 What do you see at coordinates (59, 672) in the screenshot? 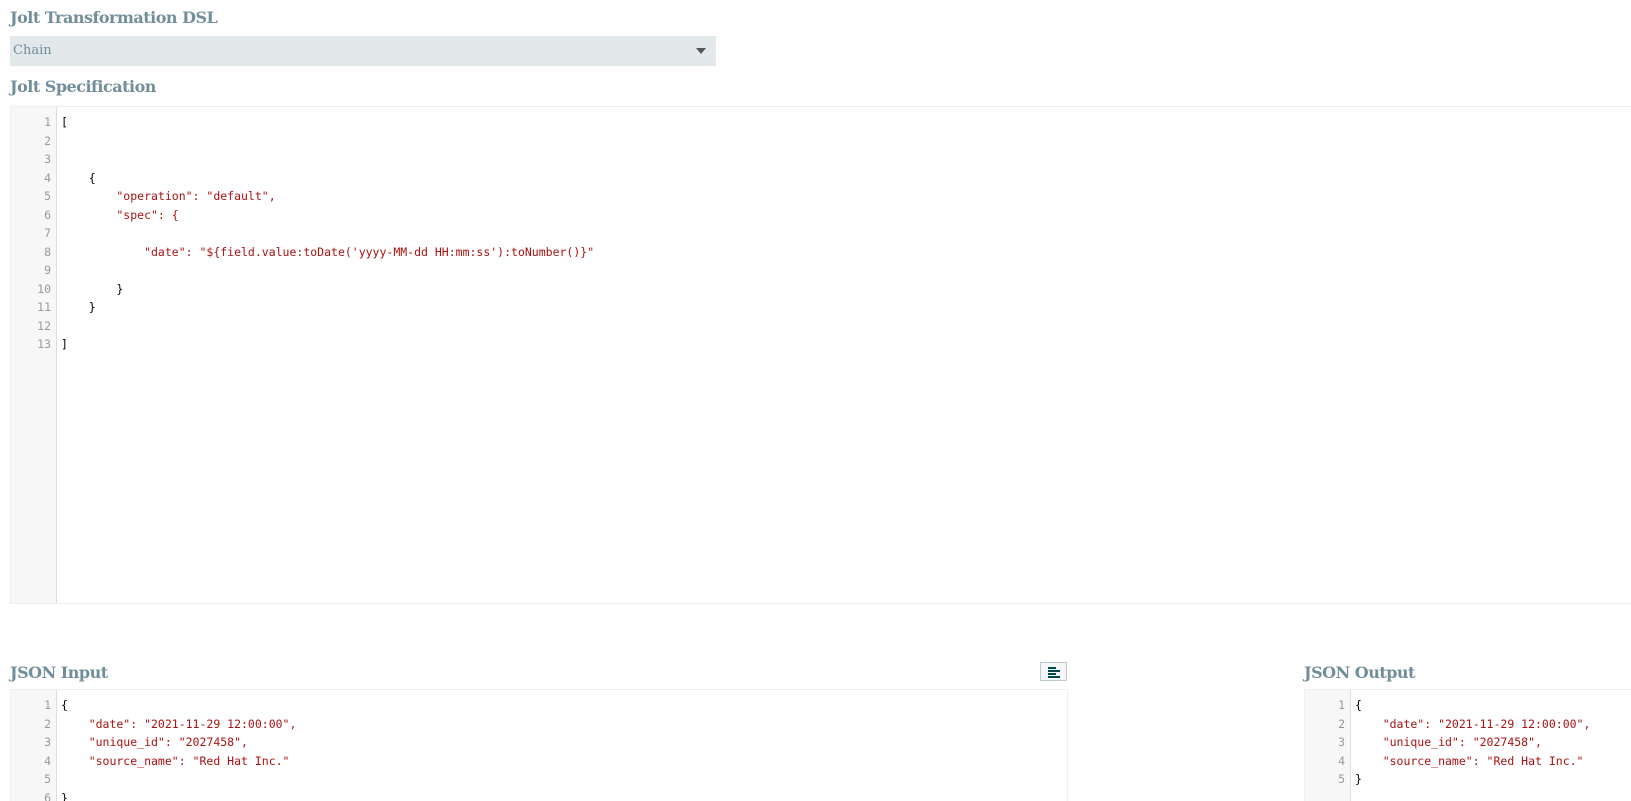
I see `input-heading: JSON Input` at bounding box center [59, 672].